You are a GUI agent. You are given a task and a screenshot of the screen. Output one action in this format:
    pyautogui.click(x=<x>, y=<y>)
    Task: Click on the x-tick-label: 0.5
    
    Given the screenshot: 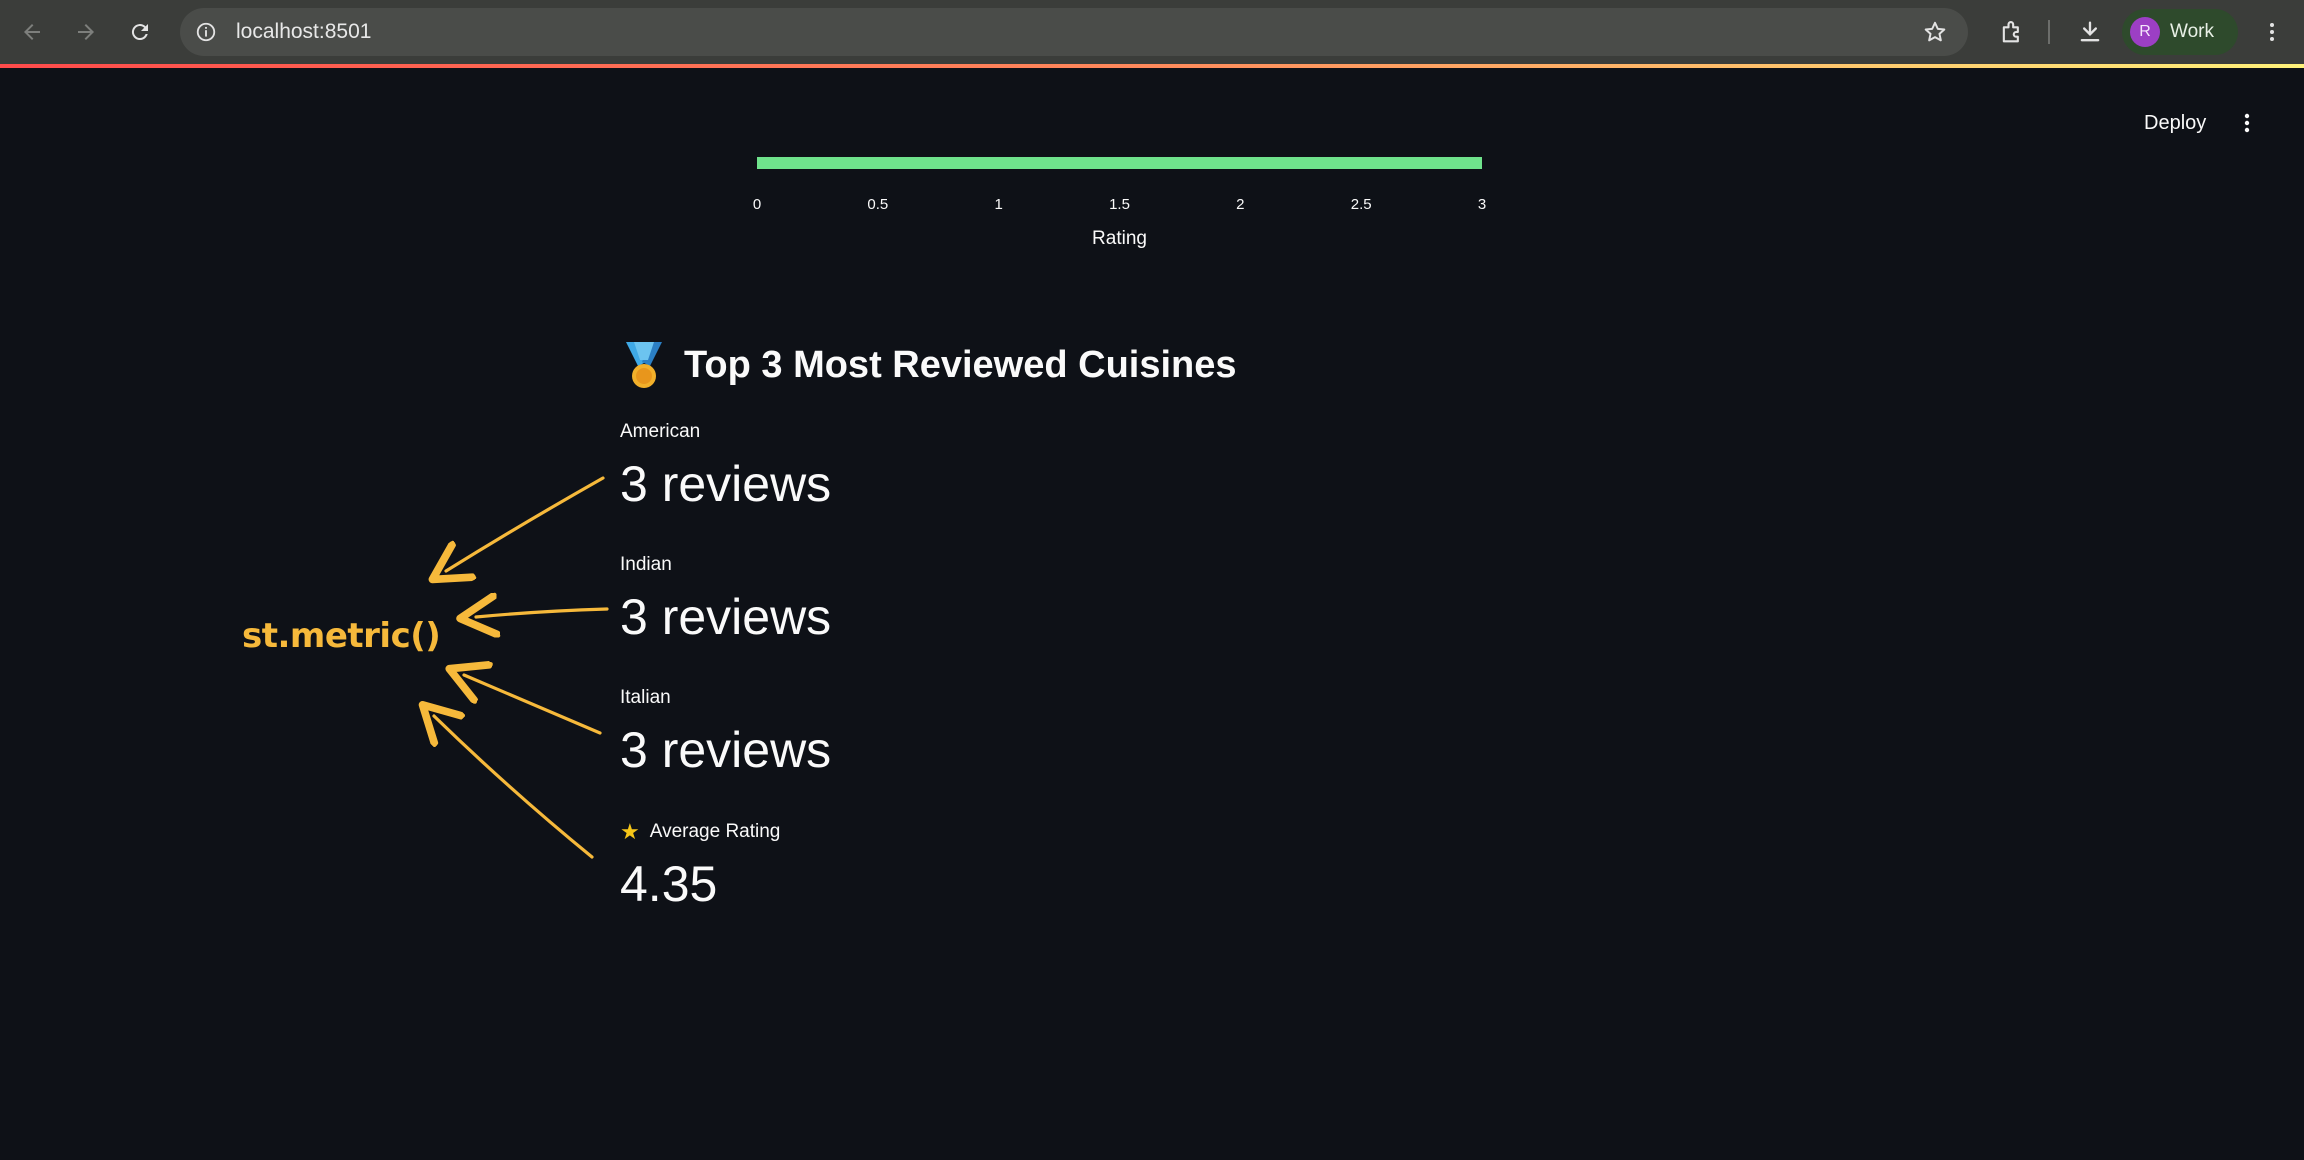 What is the action you would take?
    pyautogui.click(x=877, y=204)
    